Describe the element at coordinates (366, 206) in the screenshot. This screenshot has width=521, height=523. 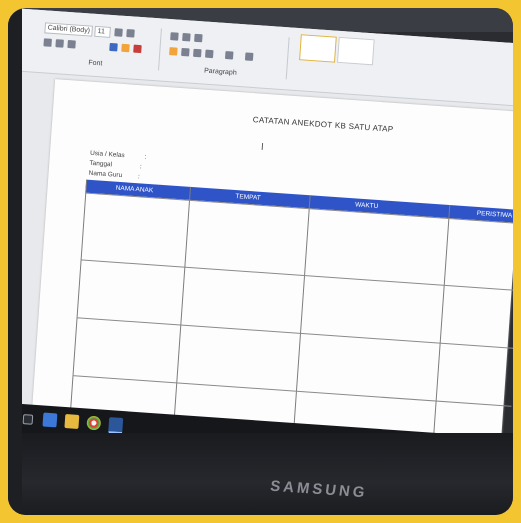
I see `header-waktu: WAKTU` at that location.